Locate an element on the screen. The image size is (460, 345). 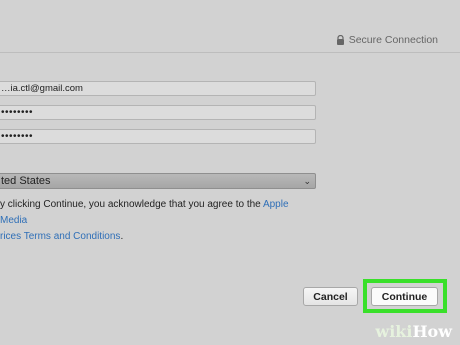
watermark-wiki: wiki is located at coordinates (394, 331).